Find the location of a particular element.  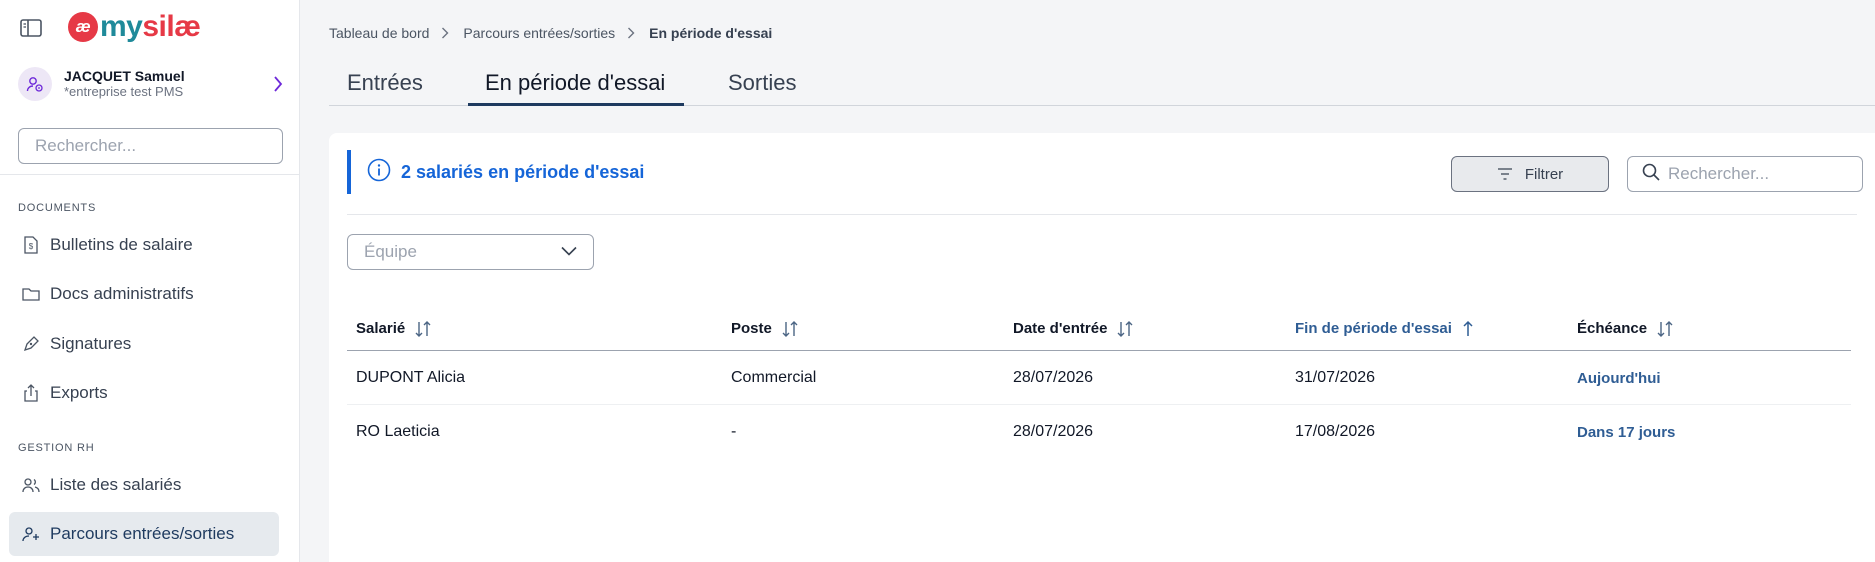

sidebar-item-label: Parcours entrées/sorties is located at coordinates (142, 533).